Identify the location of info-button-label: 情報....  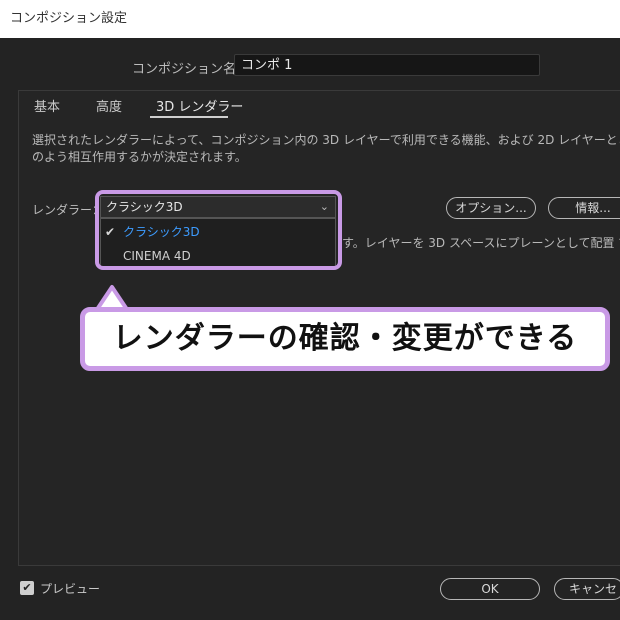
(593, 208).